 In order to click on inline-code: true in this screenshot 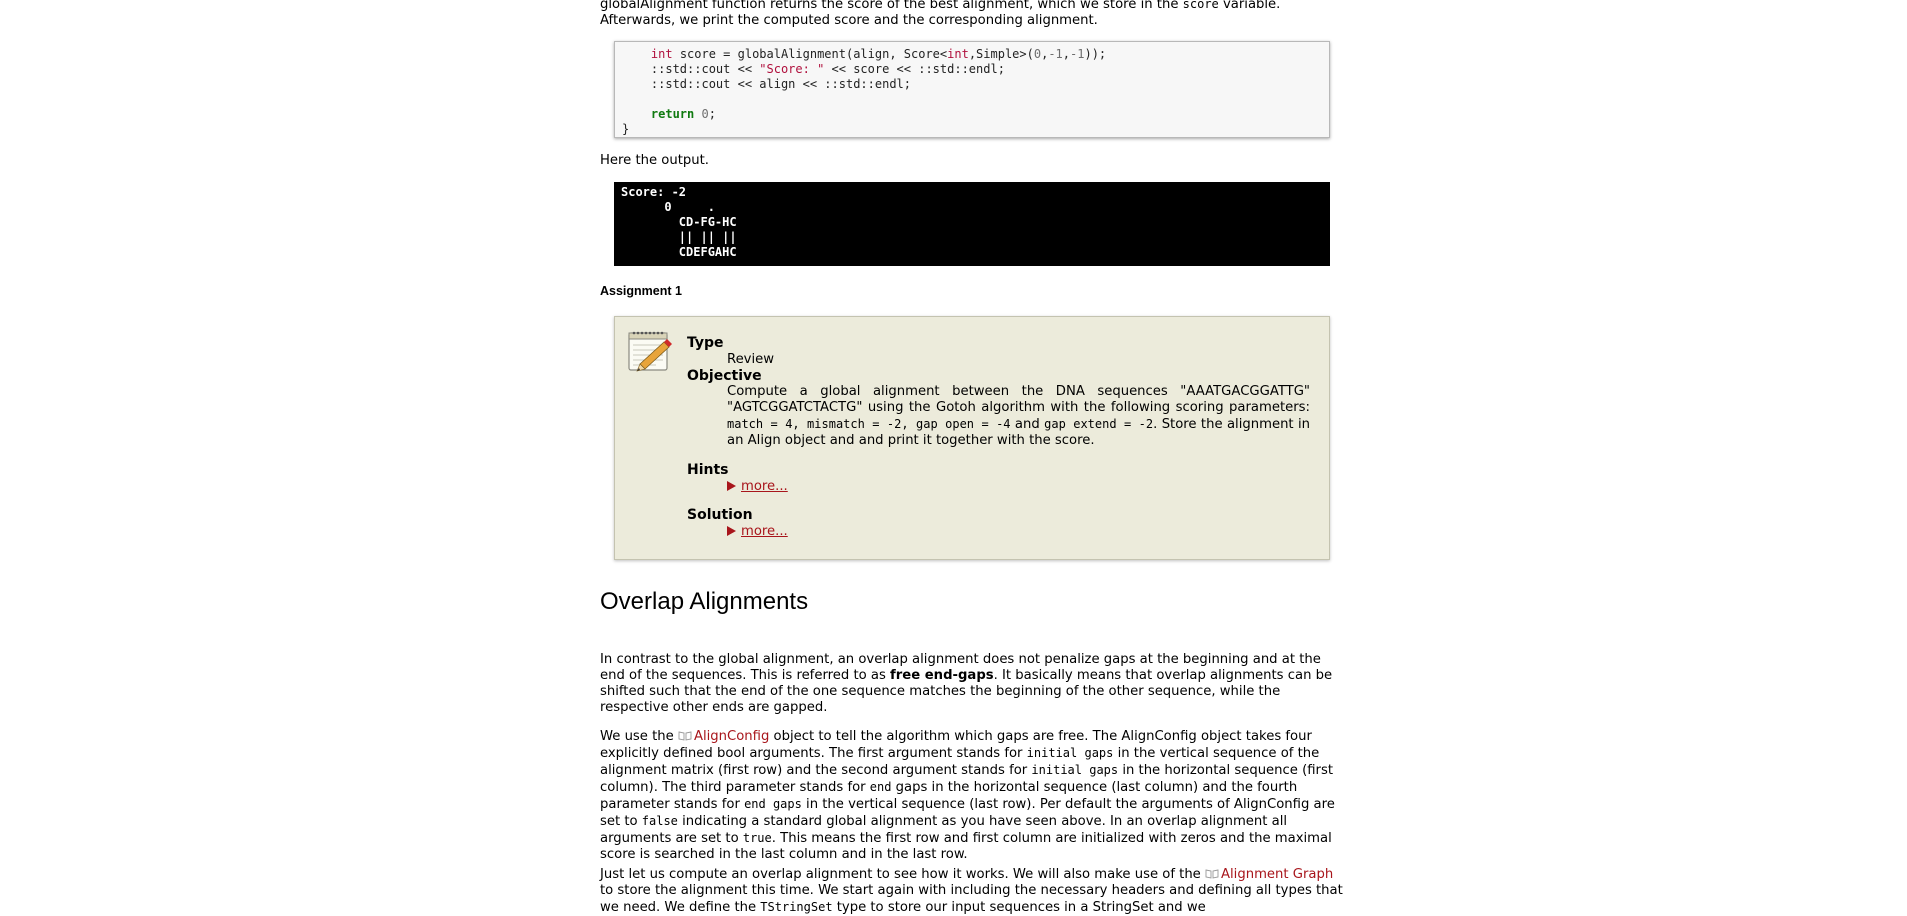, I will do `click(757, 838)`.